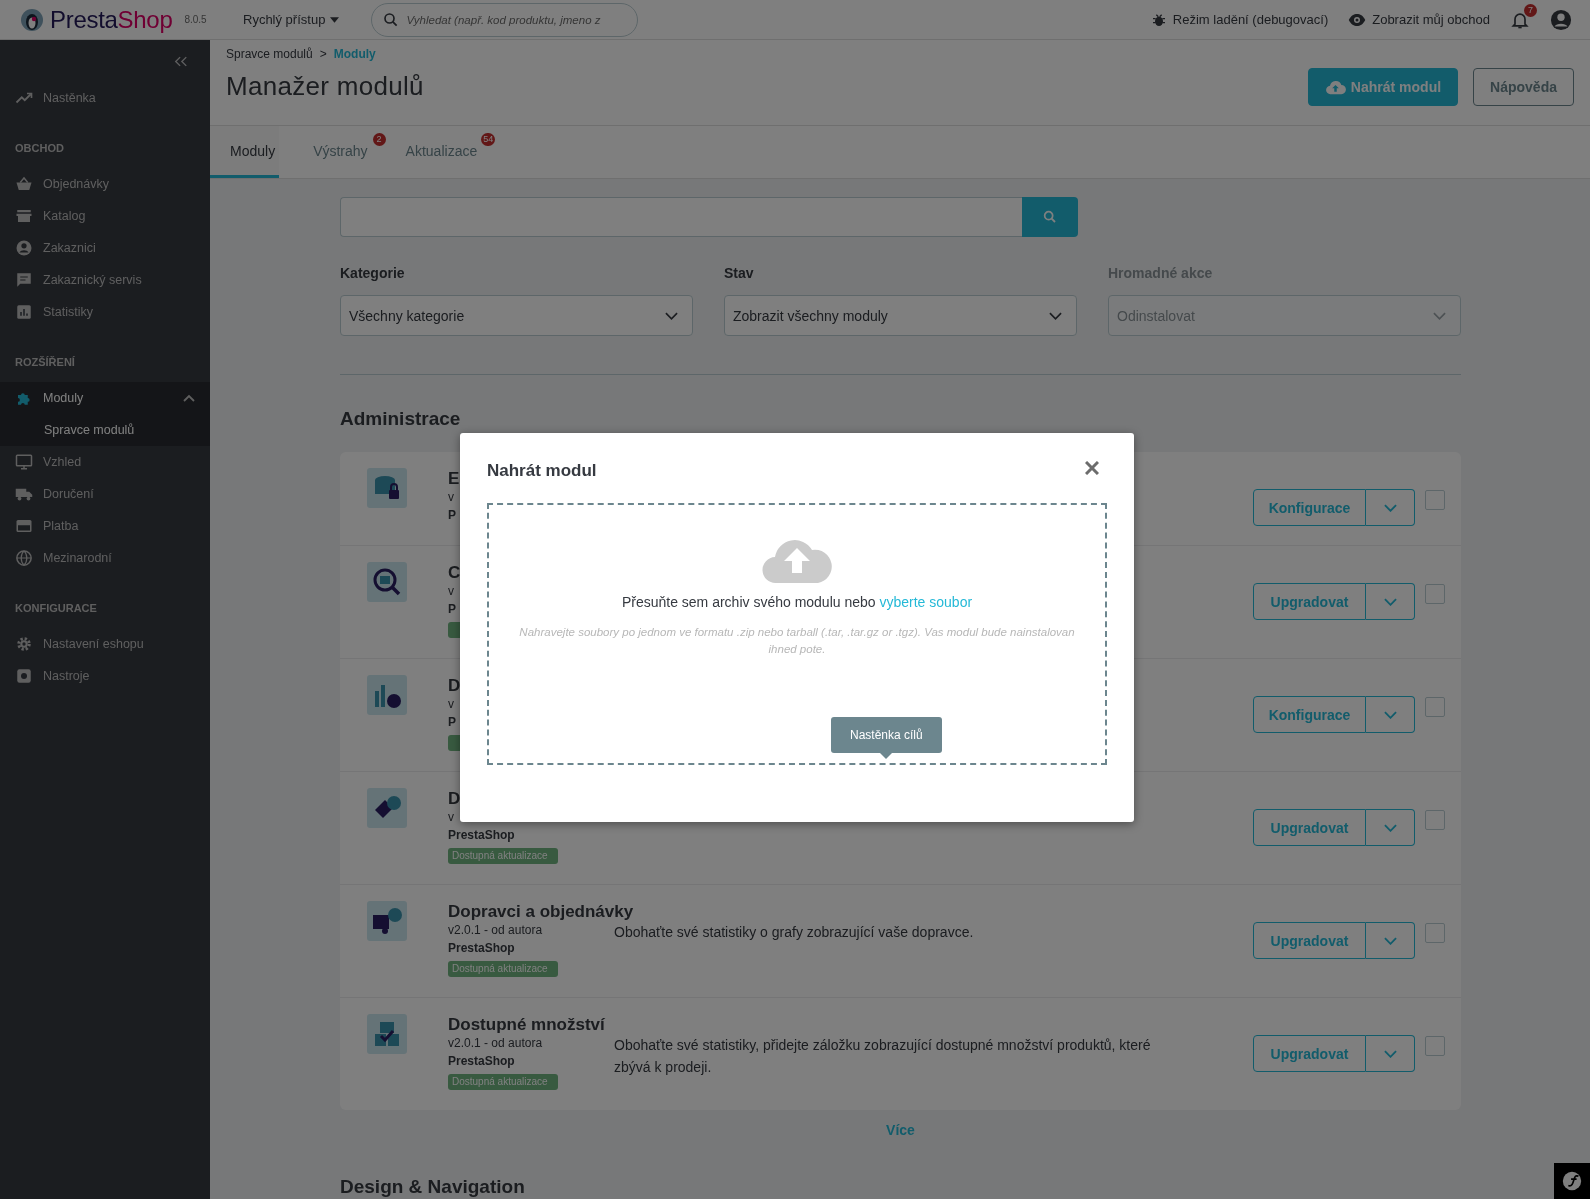 This screenshot has width=1590, height=1199. I want to click on sidebar-item: Objednávky, so click(105, 184).